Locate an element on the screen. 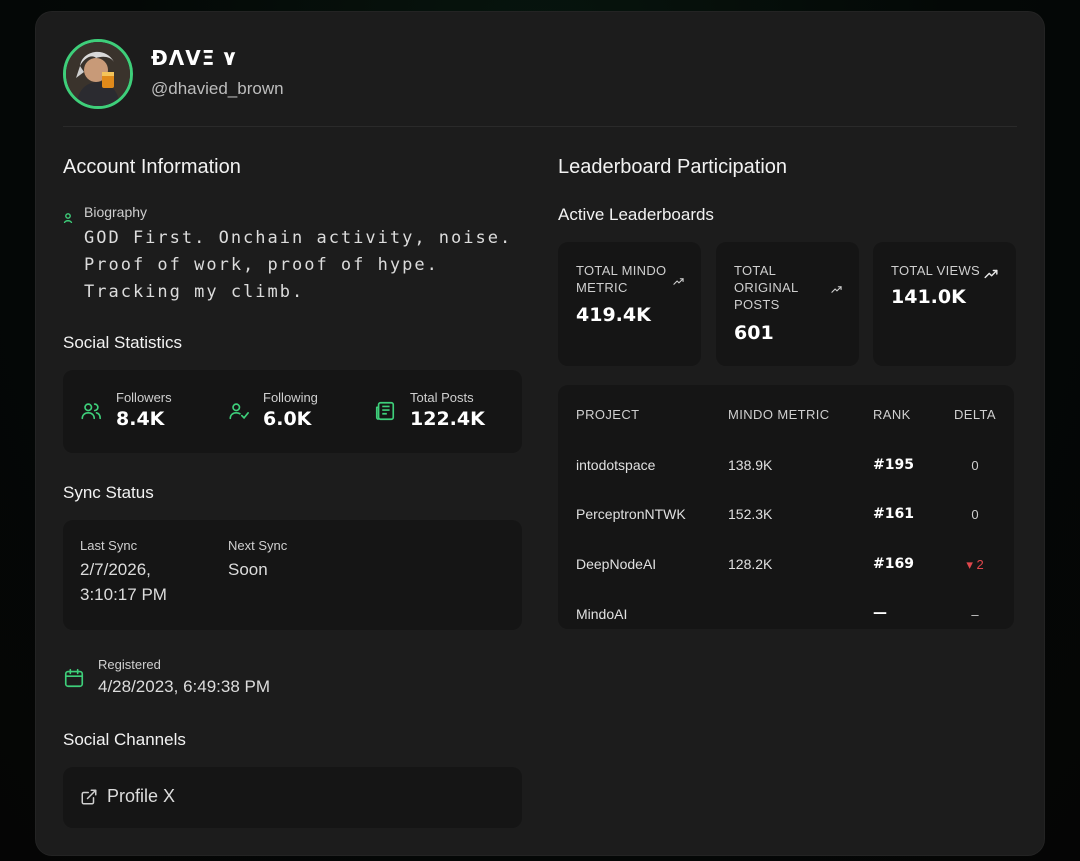  metric-card-views: TOTAL VIEWS 141.0K is located at coordinates (944, 304).